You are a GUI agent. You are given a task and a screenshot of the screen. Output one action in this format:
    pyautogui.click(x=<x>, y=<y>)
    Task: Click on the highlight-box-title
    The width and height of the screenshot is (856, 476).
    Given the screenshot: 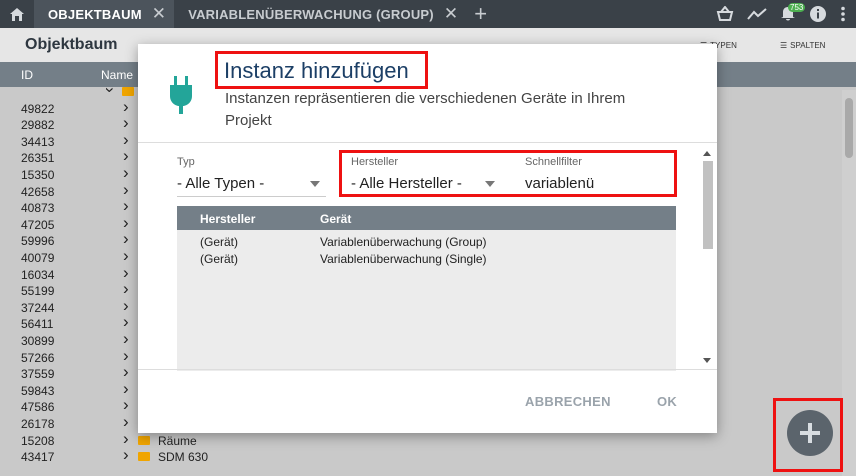 What is the action you would take?
    pyautogui.click(x=321, y=70)
    